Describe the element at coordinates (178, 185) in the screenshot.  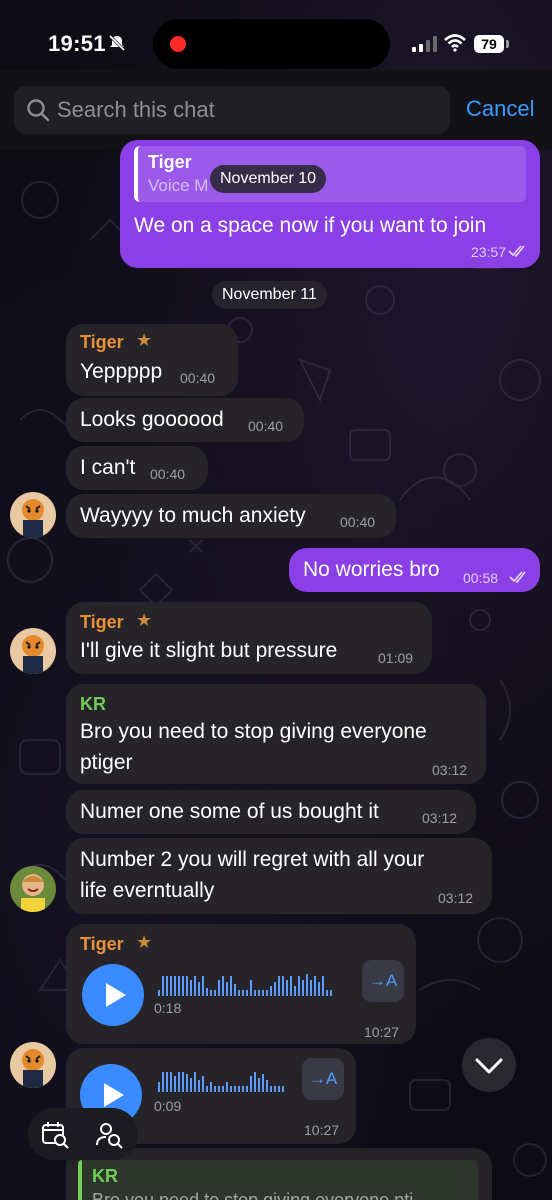
I see `reply-quote-text: Voice M` at that location.